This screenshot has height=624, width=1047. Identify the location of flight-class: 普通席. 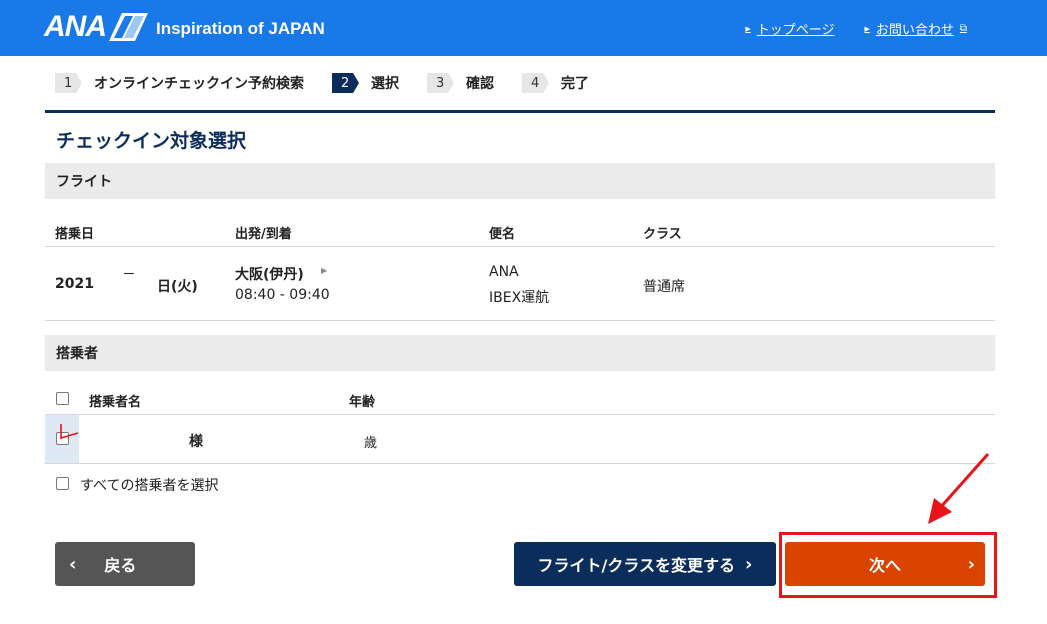
(664, 287).